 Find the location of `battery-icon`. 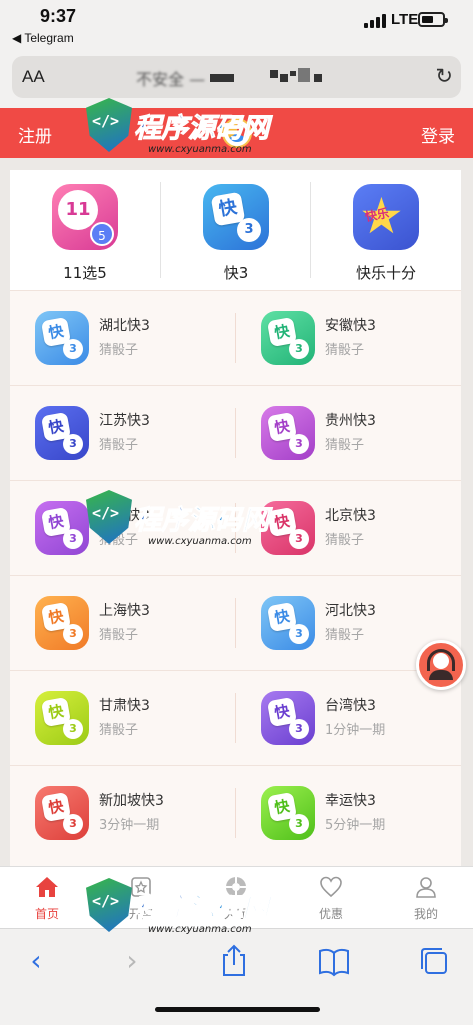

battery-icon is located at coordinates (433, 19).